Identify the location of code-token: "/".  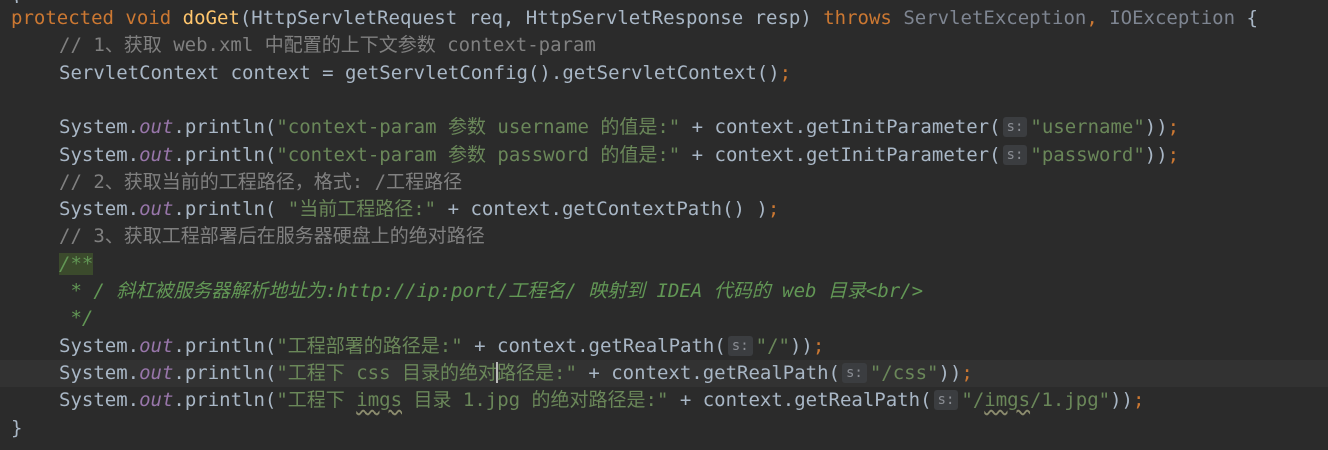
(772, 345).